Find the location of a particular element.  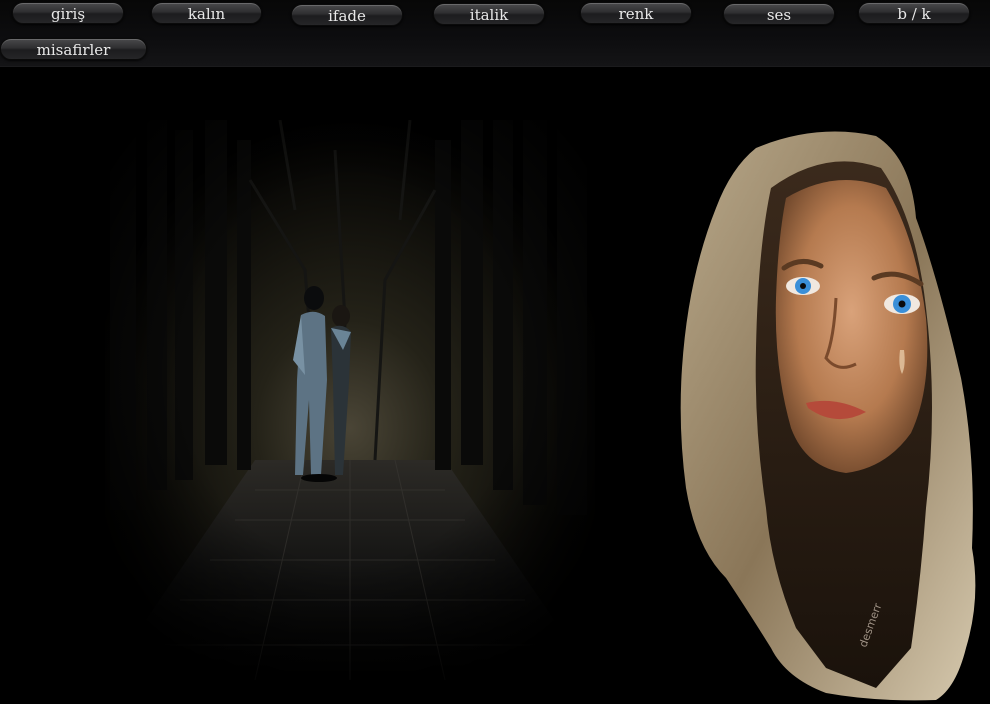

nav-button-bk: b / k is located at coordinates (914, 13).